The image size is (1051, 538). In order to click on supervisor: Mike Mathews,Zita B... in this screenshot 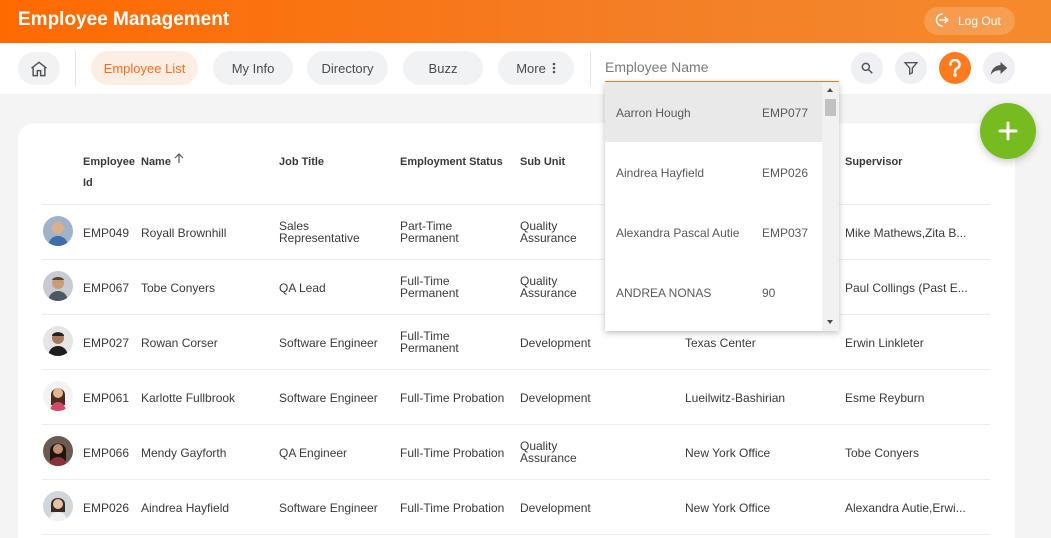, I will do `click(906, 233)`.